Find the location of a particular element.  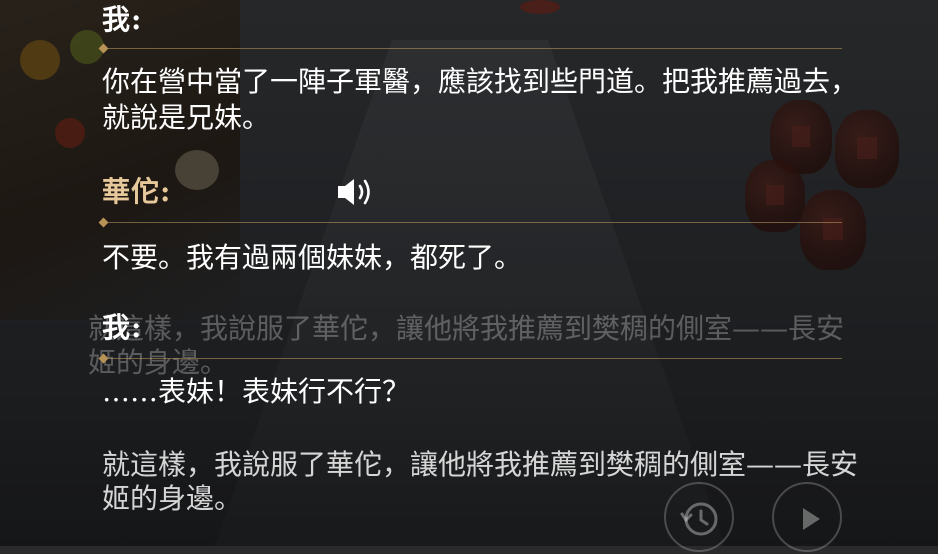

history-button is located at coordinates (699, 517).